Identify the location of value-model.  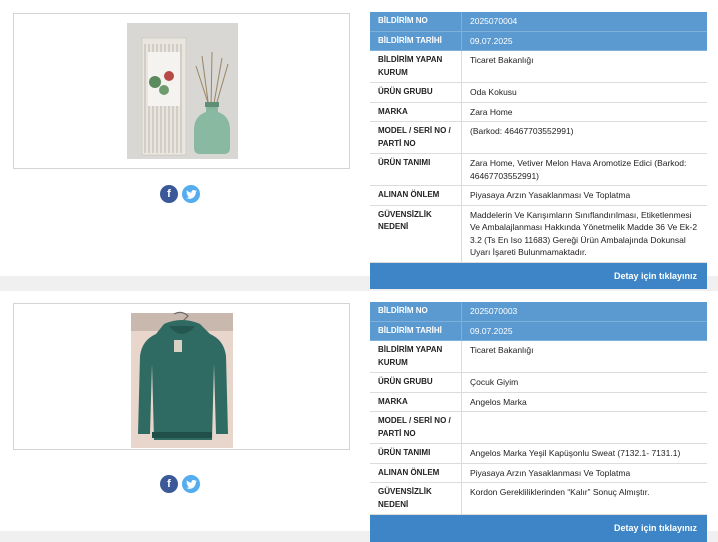
(584, 428).